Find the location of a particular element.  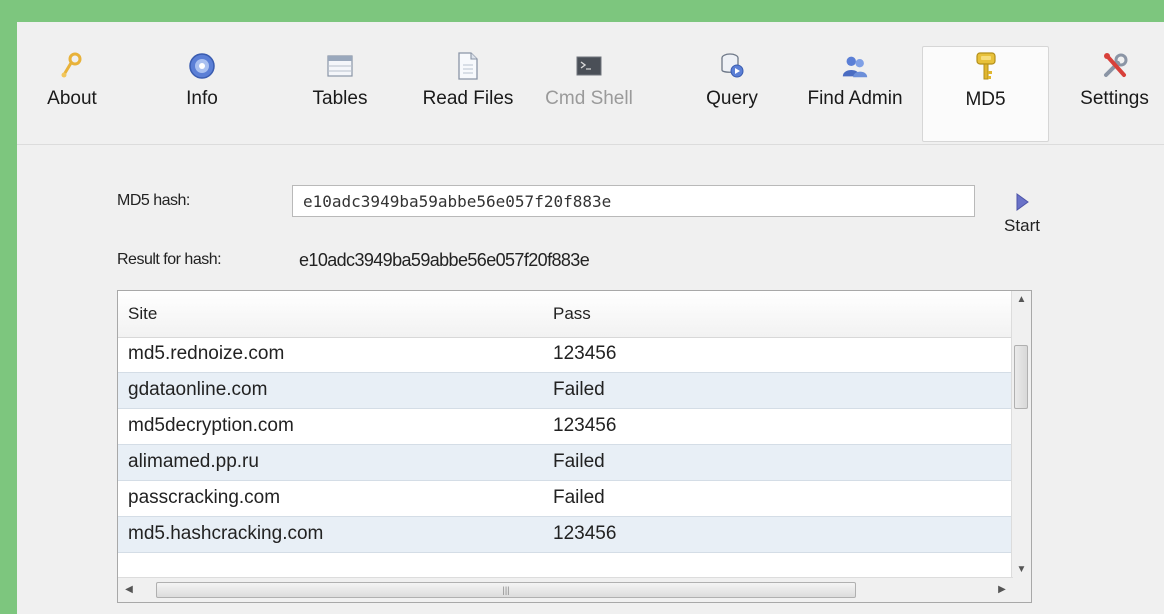

vertical-scroll-thumb is located at coordinates (1021, 377).